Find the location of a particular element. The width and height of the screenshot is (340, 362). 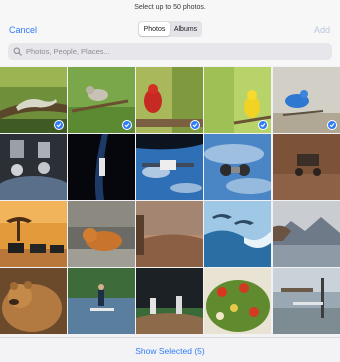

dolphins-photo is located at coordinates (237, 234).